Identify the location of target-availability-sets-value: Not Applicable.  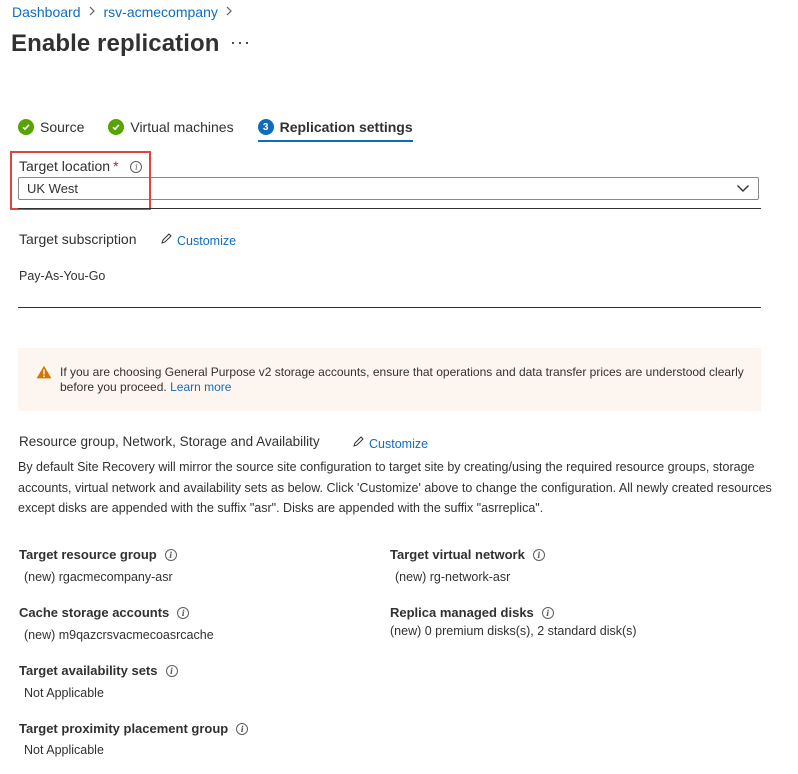
(64, 693).